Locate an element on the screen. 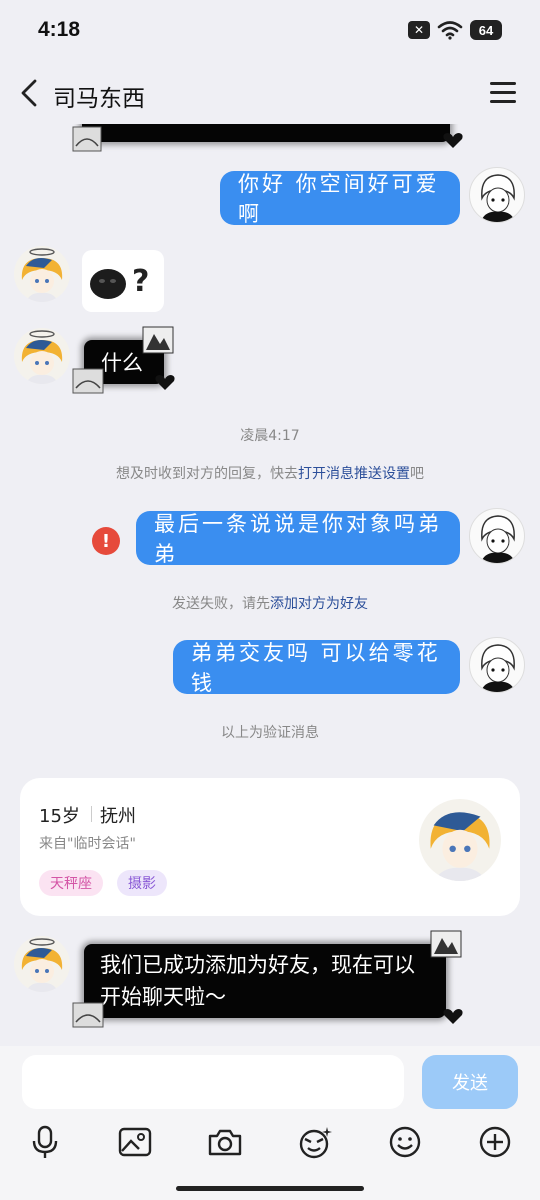  more-button is located at coordinates (495, 1142).